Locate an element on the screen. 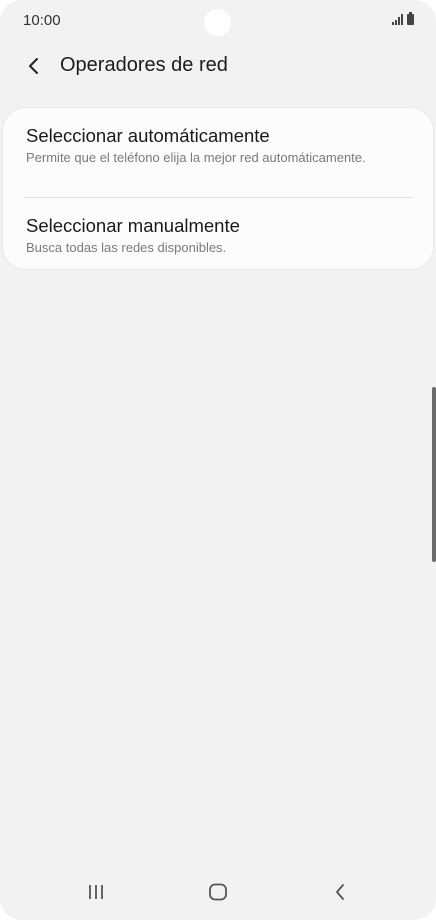  divider is located at coordinates (218, 197).